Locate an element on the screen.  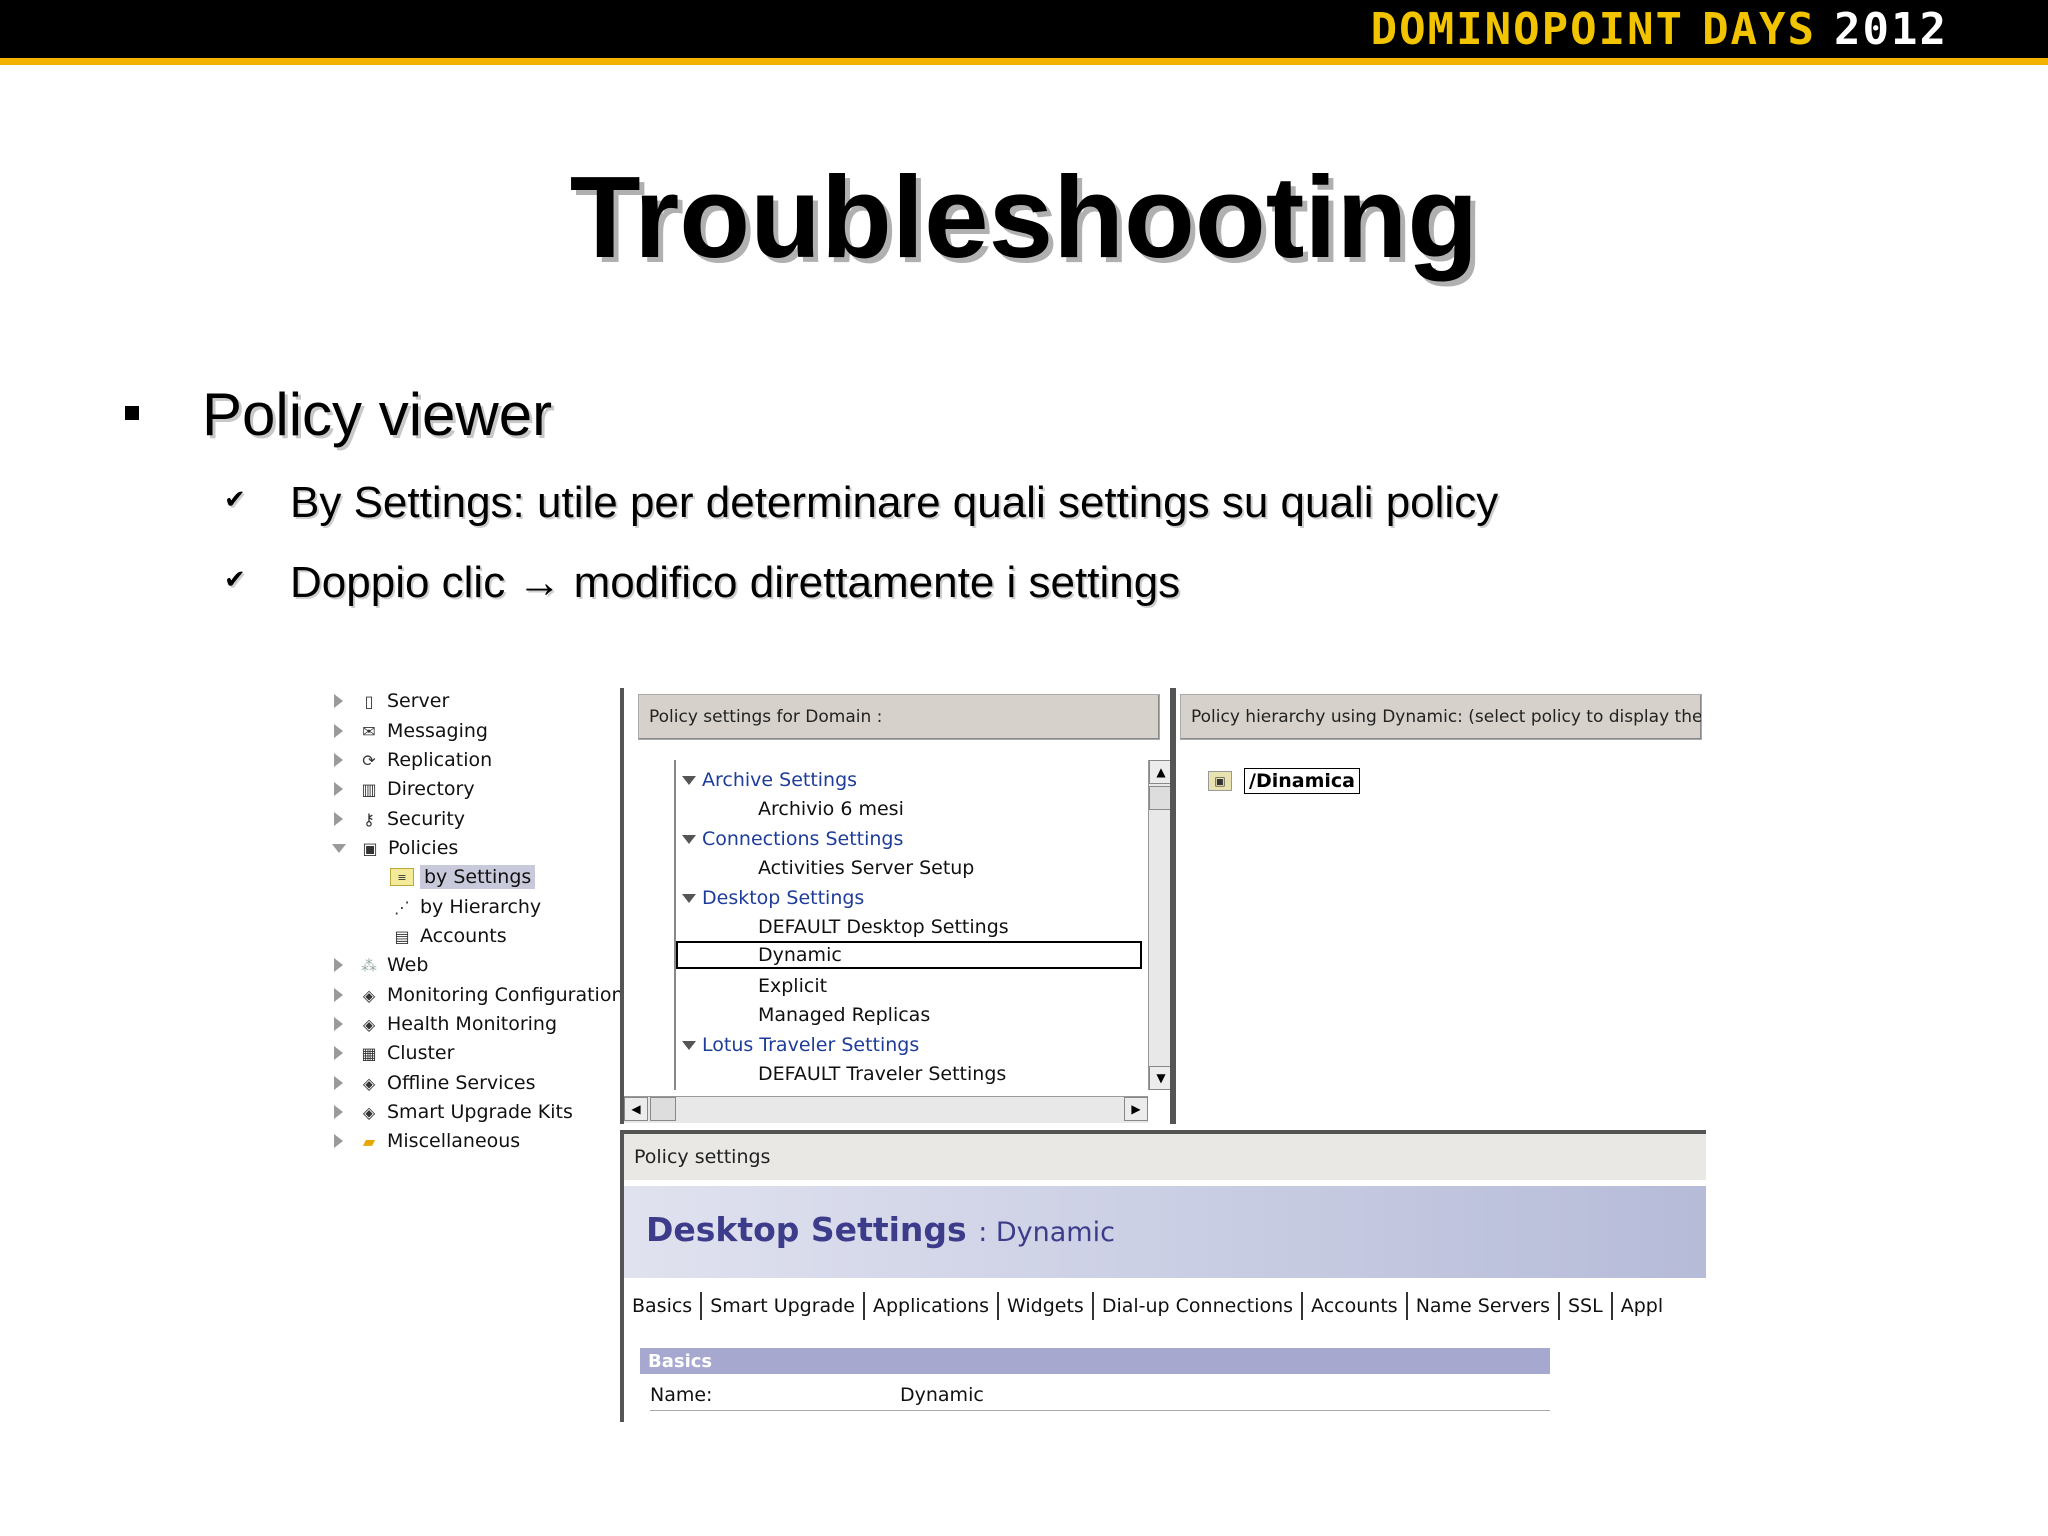
tab-applications: Applications is located at coordinates (932, 1306).